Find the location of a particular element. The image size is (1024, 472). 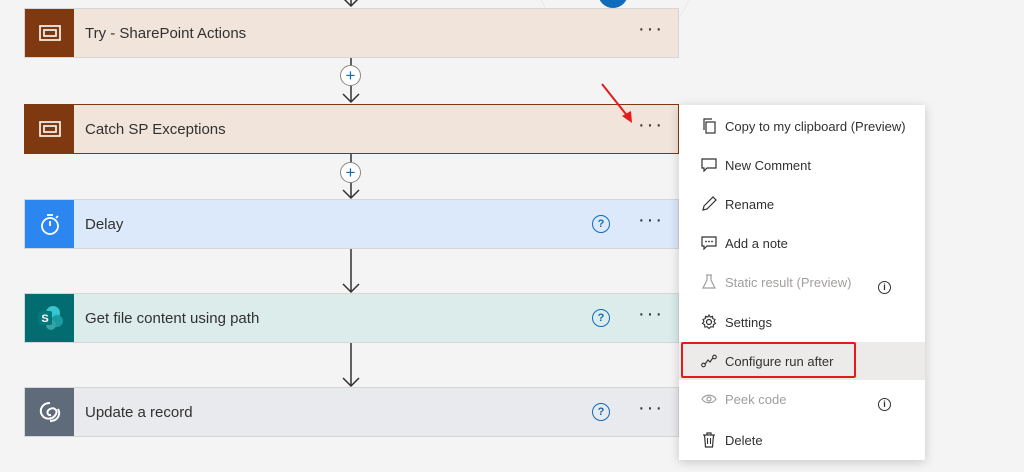

gear-icon is located at coordinates (709, 322).